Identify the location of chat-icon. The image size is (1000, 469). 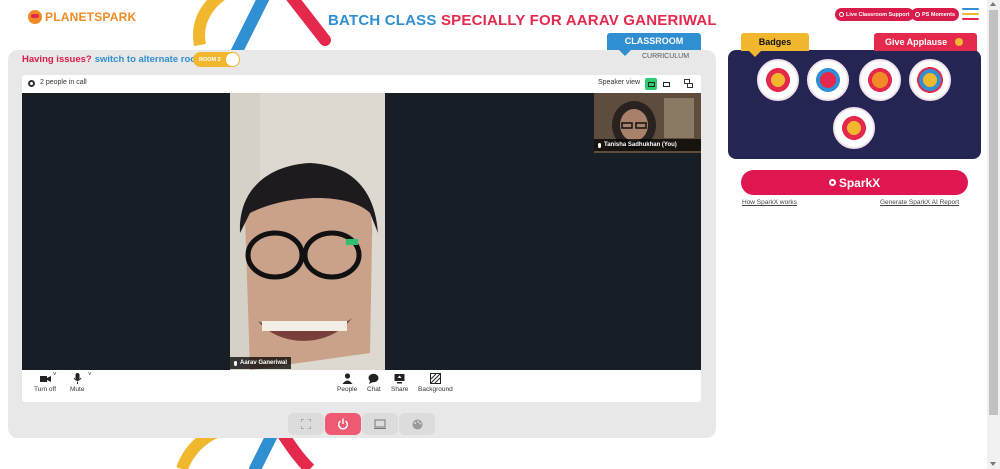
(373, 378).